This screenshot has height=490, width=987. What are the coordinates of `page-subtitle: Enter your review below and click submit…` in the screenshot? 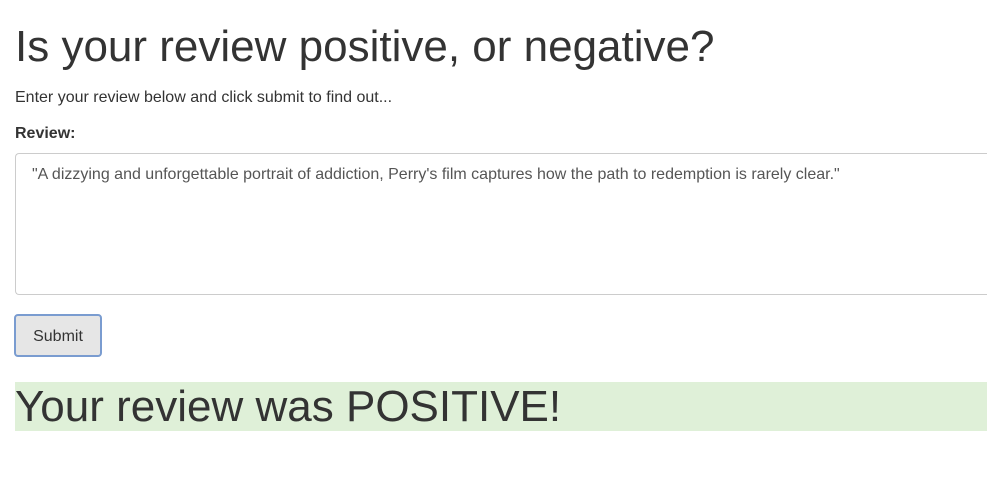 It's located at (204, 97).